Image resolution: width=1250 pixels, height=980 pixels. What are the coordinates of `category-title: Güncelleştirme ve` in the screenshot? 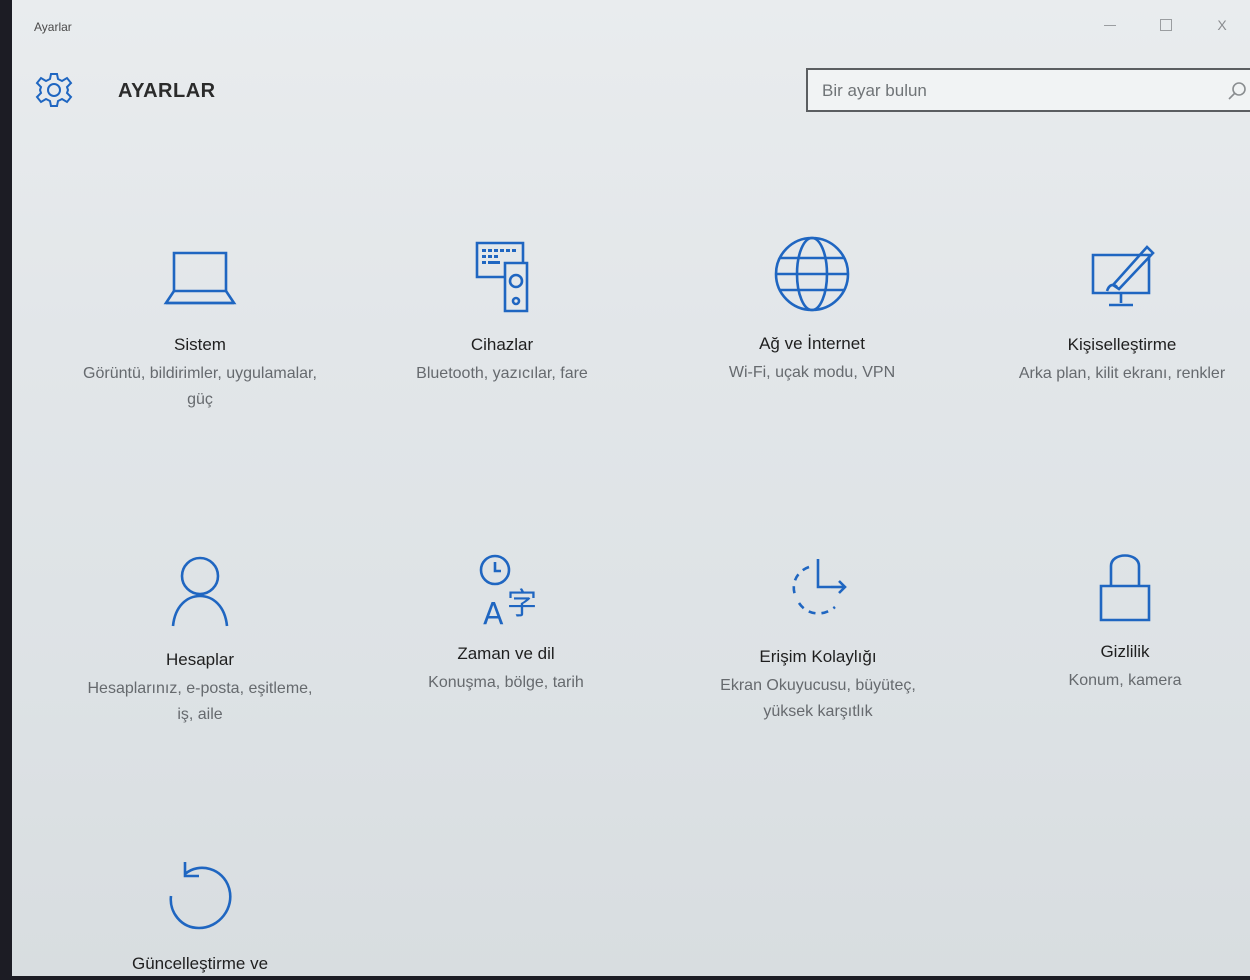 It's located at (200, 963).